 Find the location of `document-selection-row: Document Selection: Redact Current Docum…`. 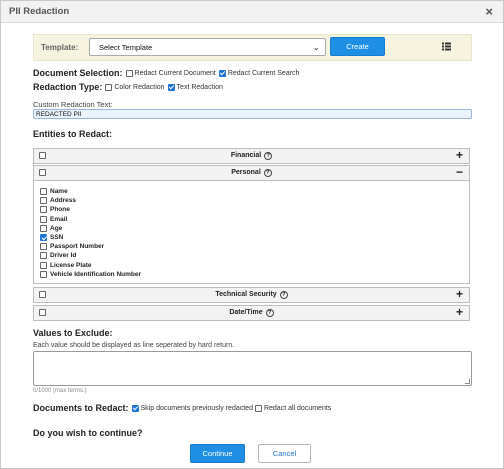

document-selection-row: Document Selection: Redact Current Docum… is located at coordinates (166, 73).